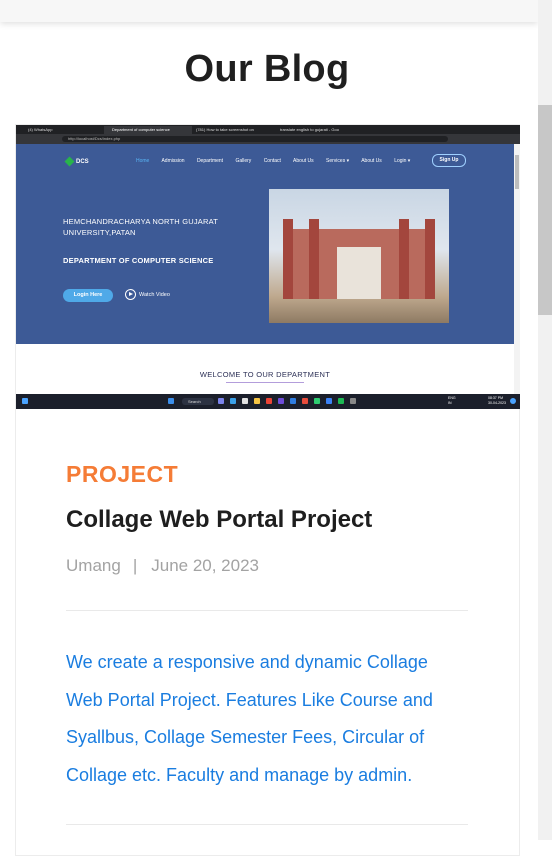 Image resolution: width=552 pixels, height=856 pixels. I want to click on edge-icon, so click(233, 401).